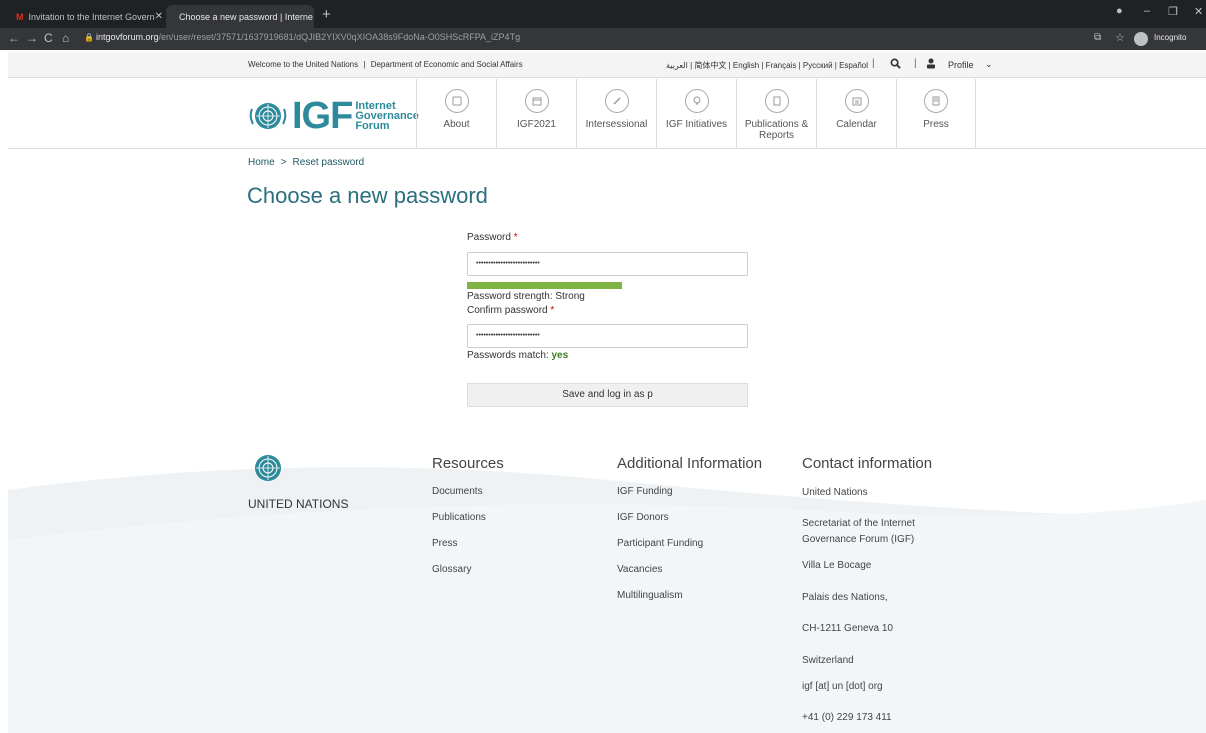 The width and height of the screenshot is (1206, 733). I want to click on nav-label: Publications &, so click(776, 124).